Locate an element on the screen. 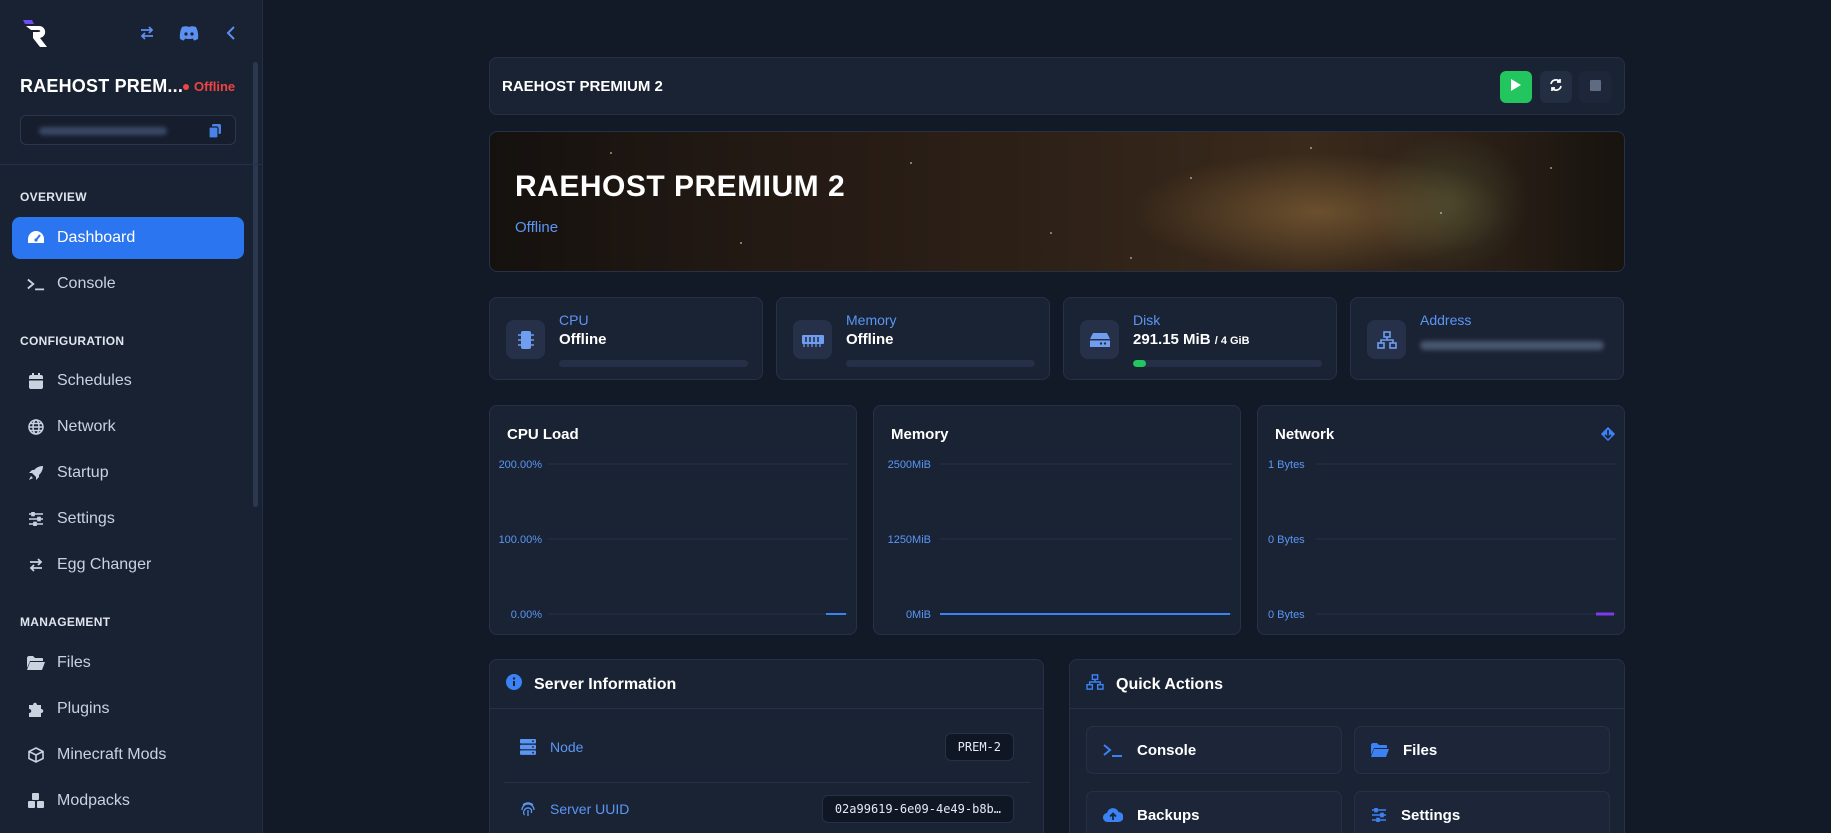 Image resolution: width=1831 pixels, height=833 pixels. globe-icon is located at coordinates (36, 427).